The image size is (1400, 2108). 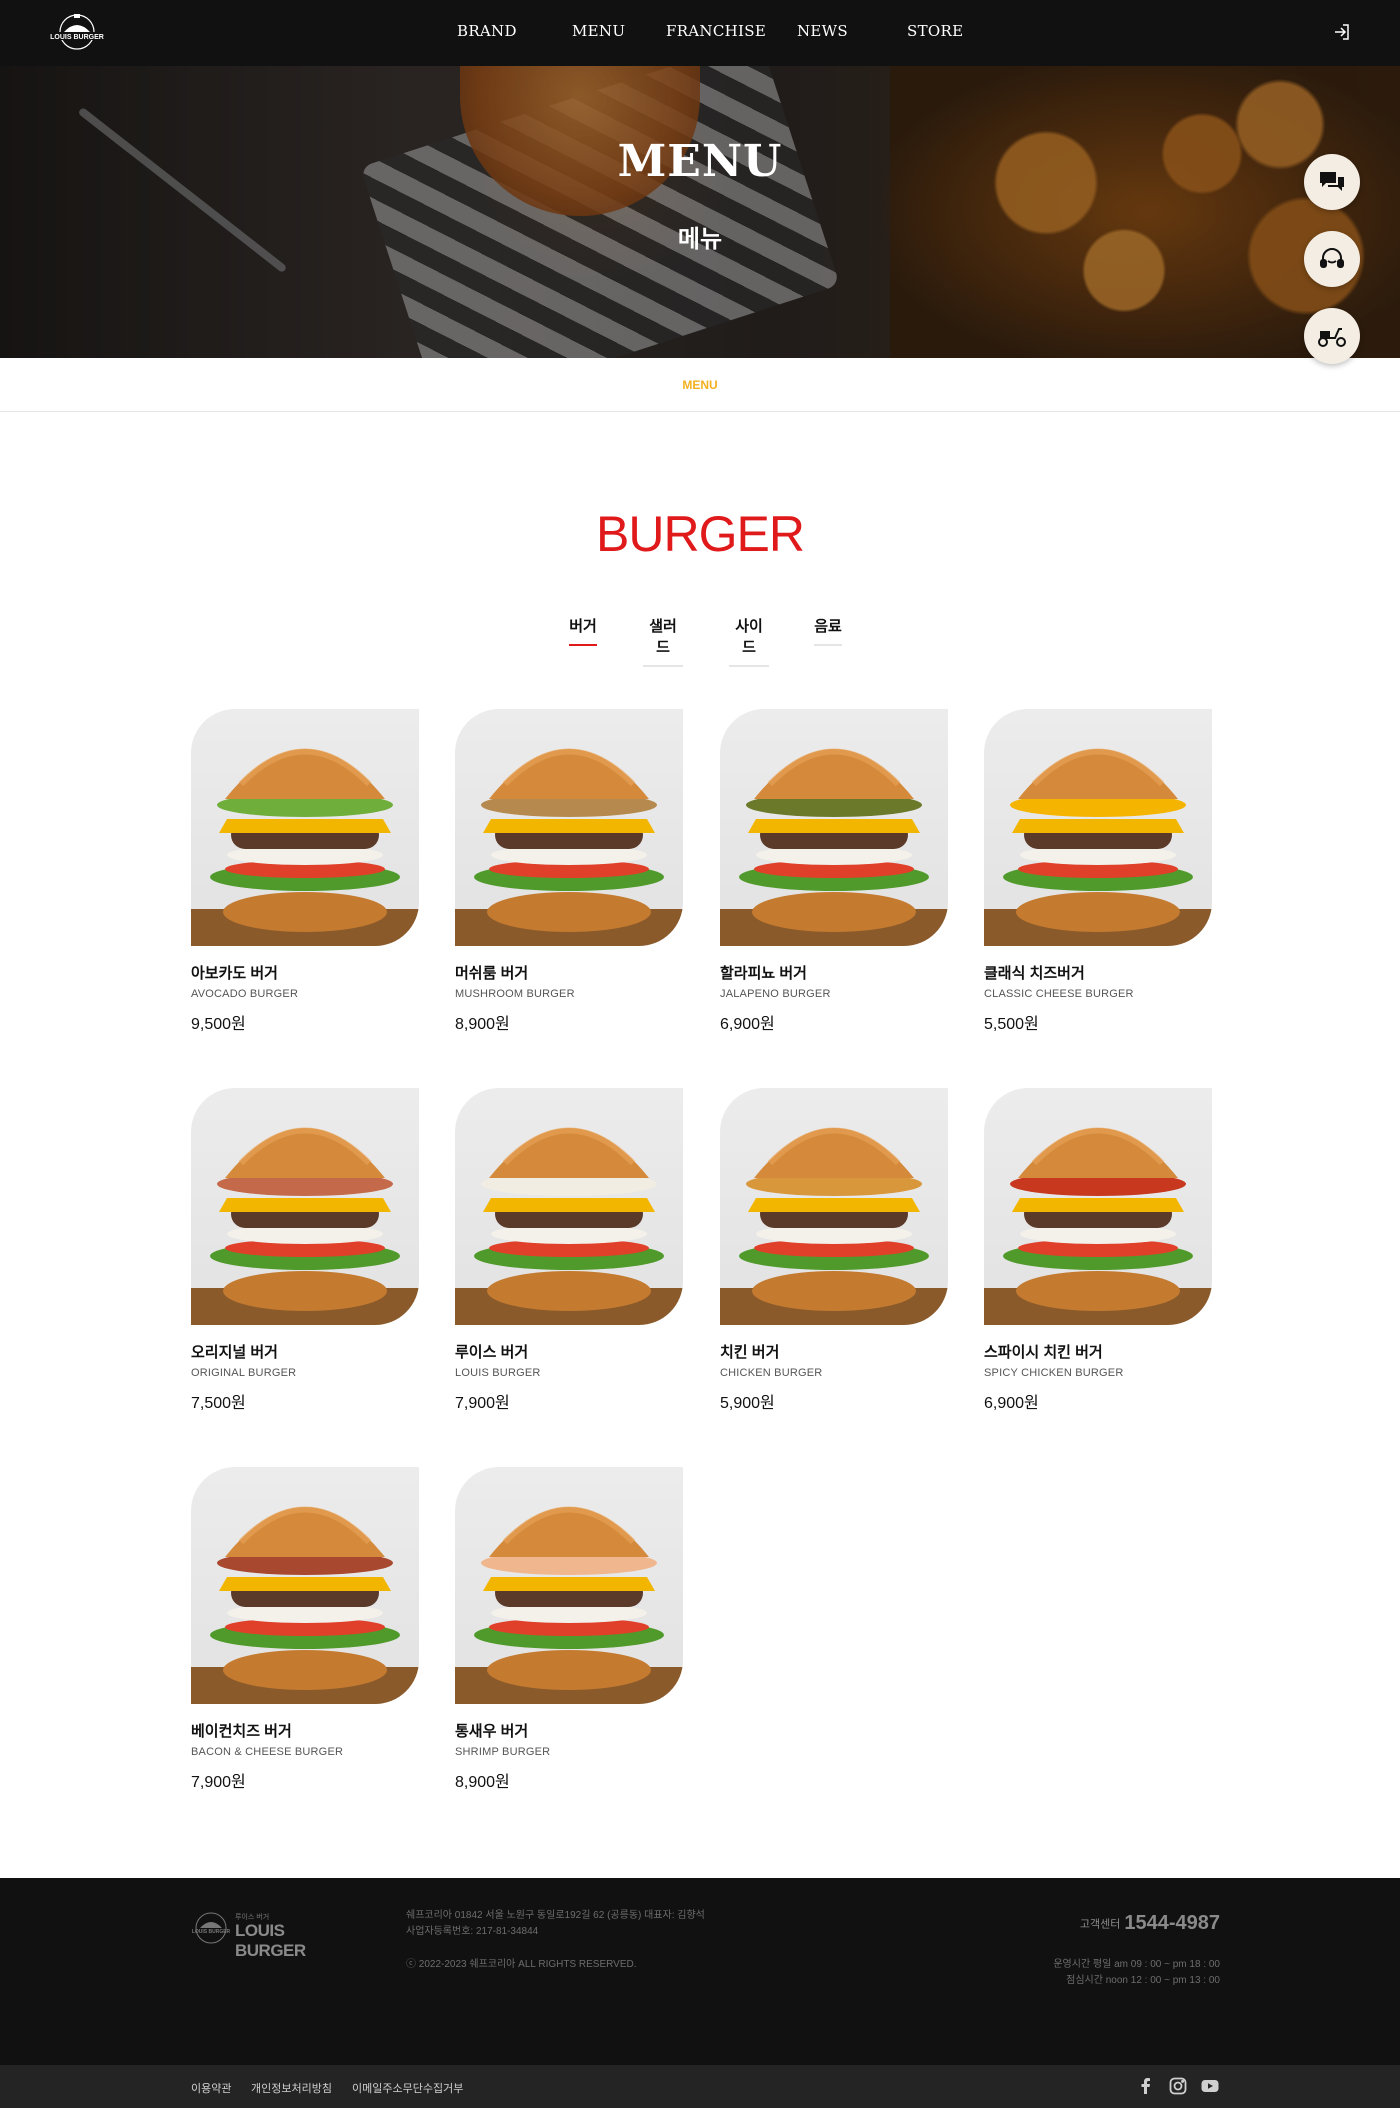 I want to click on tab-side: 사이드, so click(x=749, y=641).